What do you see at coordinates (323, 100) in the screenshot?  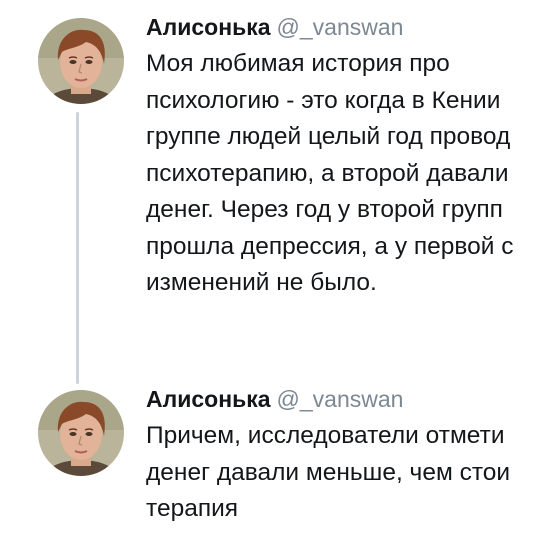 I see `tweet-text-line: психологию - это когда в Кении` at bounding box center [323, 100].